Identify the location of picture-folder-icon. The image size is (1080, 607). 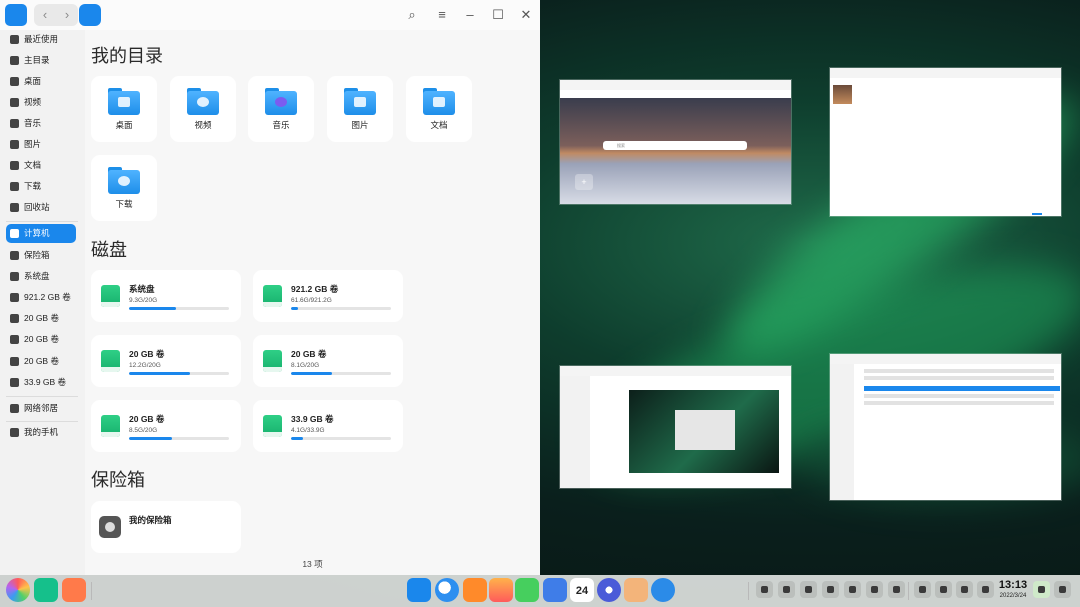
(360, 101).